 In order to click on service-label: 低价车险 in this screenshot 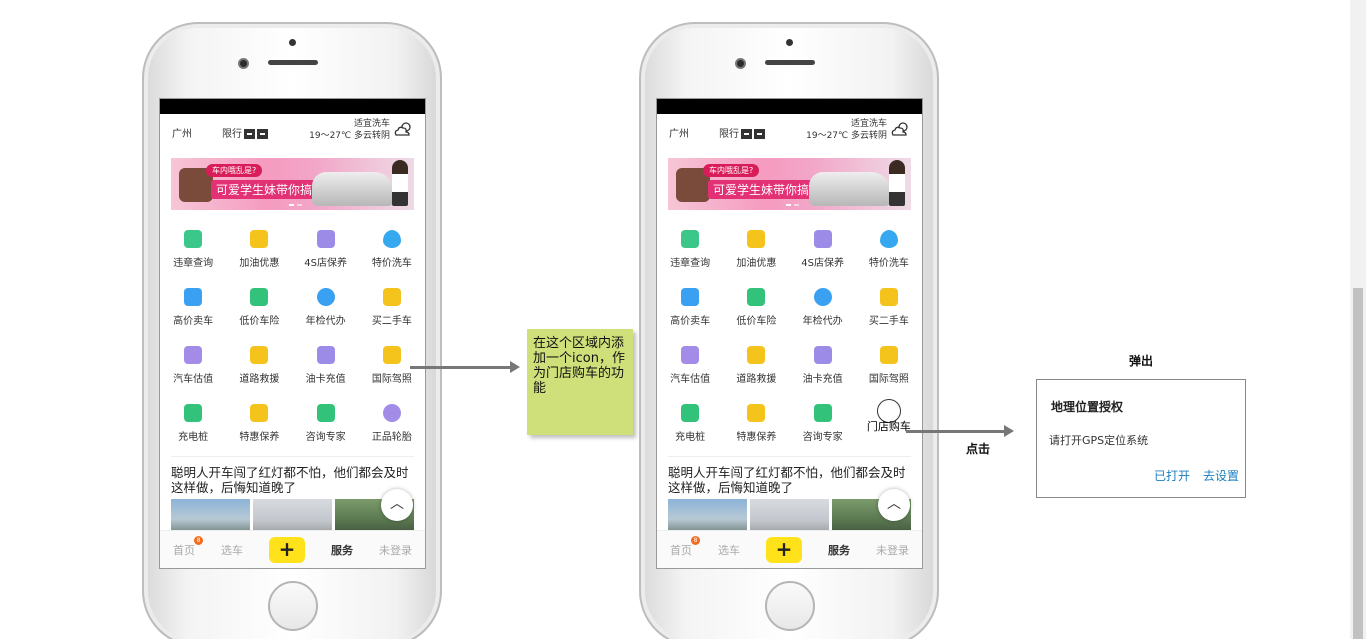, I will do `click(756, 321)`.